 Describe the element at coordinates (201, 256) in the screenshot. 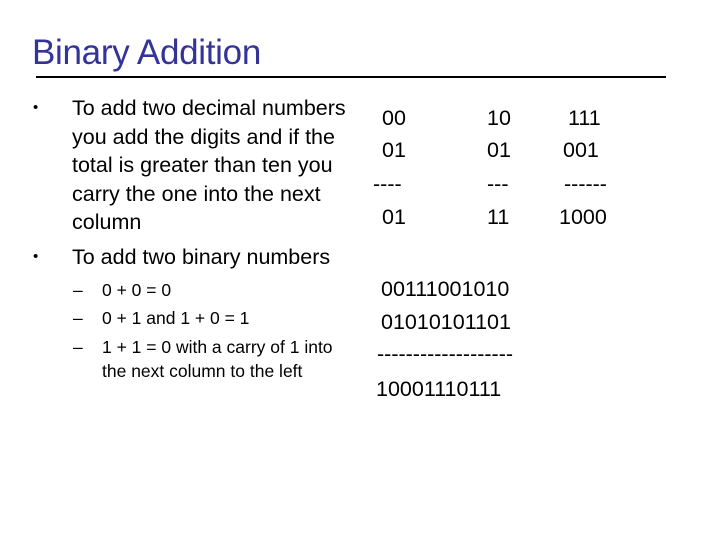

I see `bullet-text: To add two binary numbers` at that location.